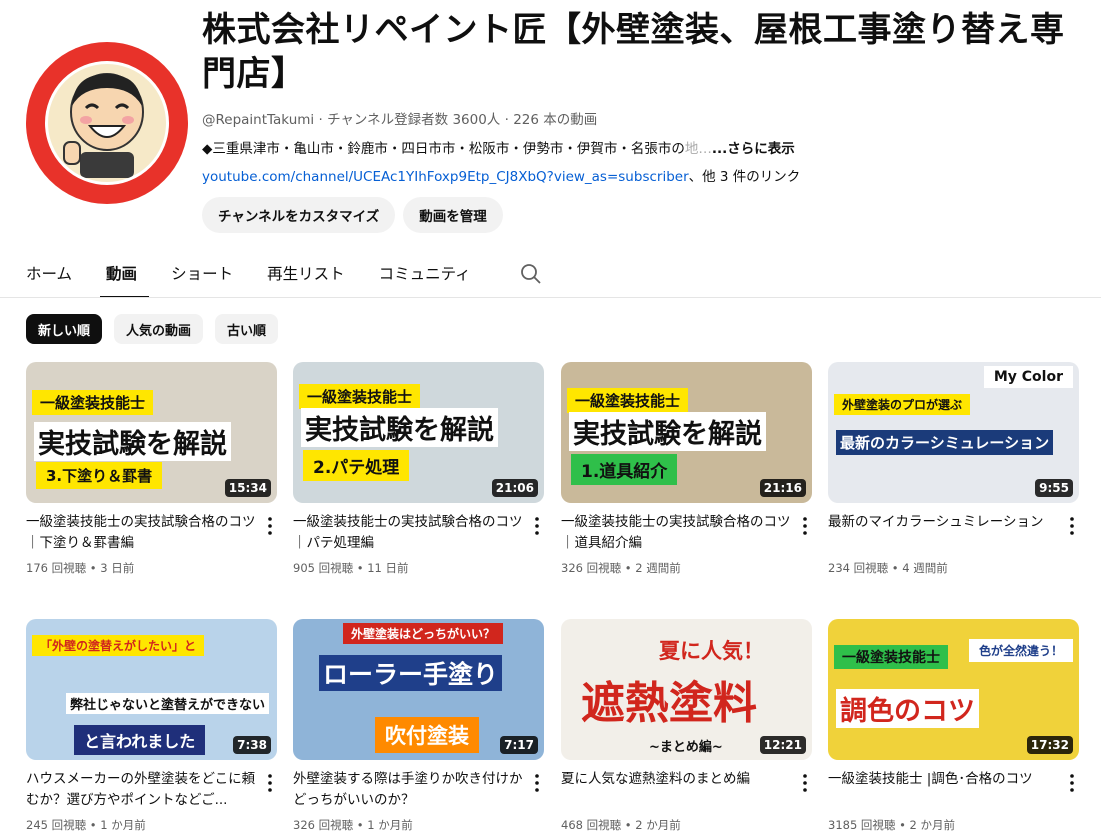 Image resolution: width=1101 pixels, height=840 pixels. What do you see at coordinates (782, 488) in the screenshot?
I see `video-duration: 21:16` at bounding box center [782, 488].